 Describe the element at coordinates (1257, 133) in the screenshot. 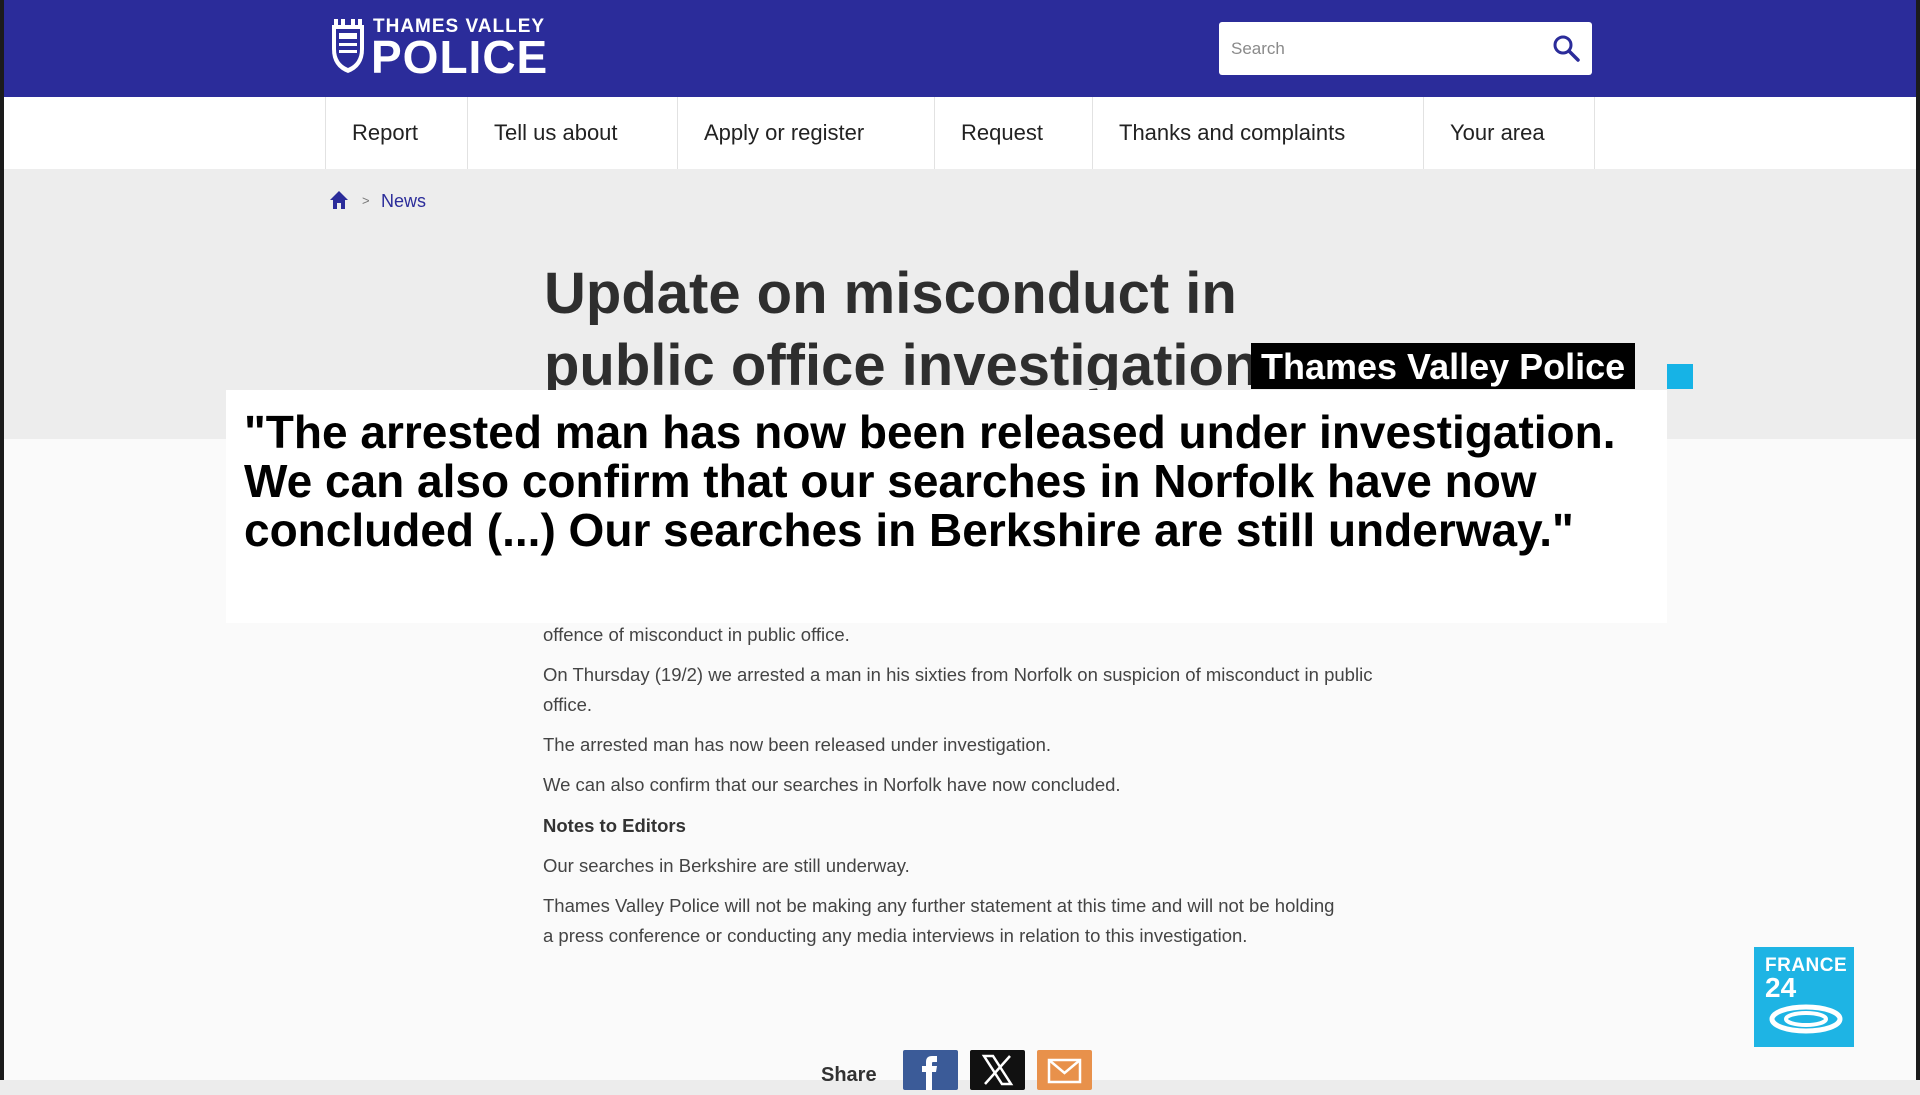

I see `nav-thanks-and-complaints: Thanks and complaints` at that location.